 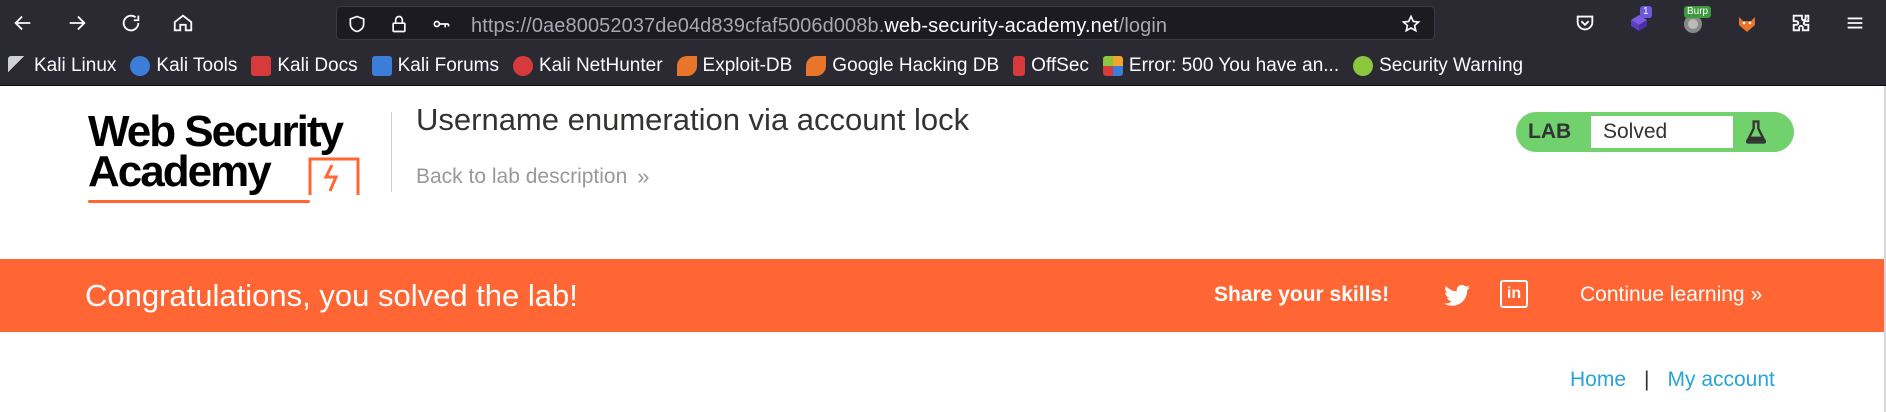 What do you see at coordinates (693, 119) in the screenshot?
I see `lab-title: Username enumeration via account lock` at bounding box center [693, 119].